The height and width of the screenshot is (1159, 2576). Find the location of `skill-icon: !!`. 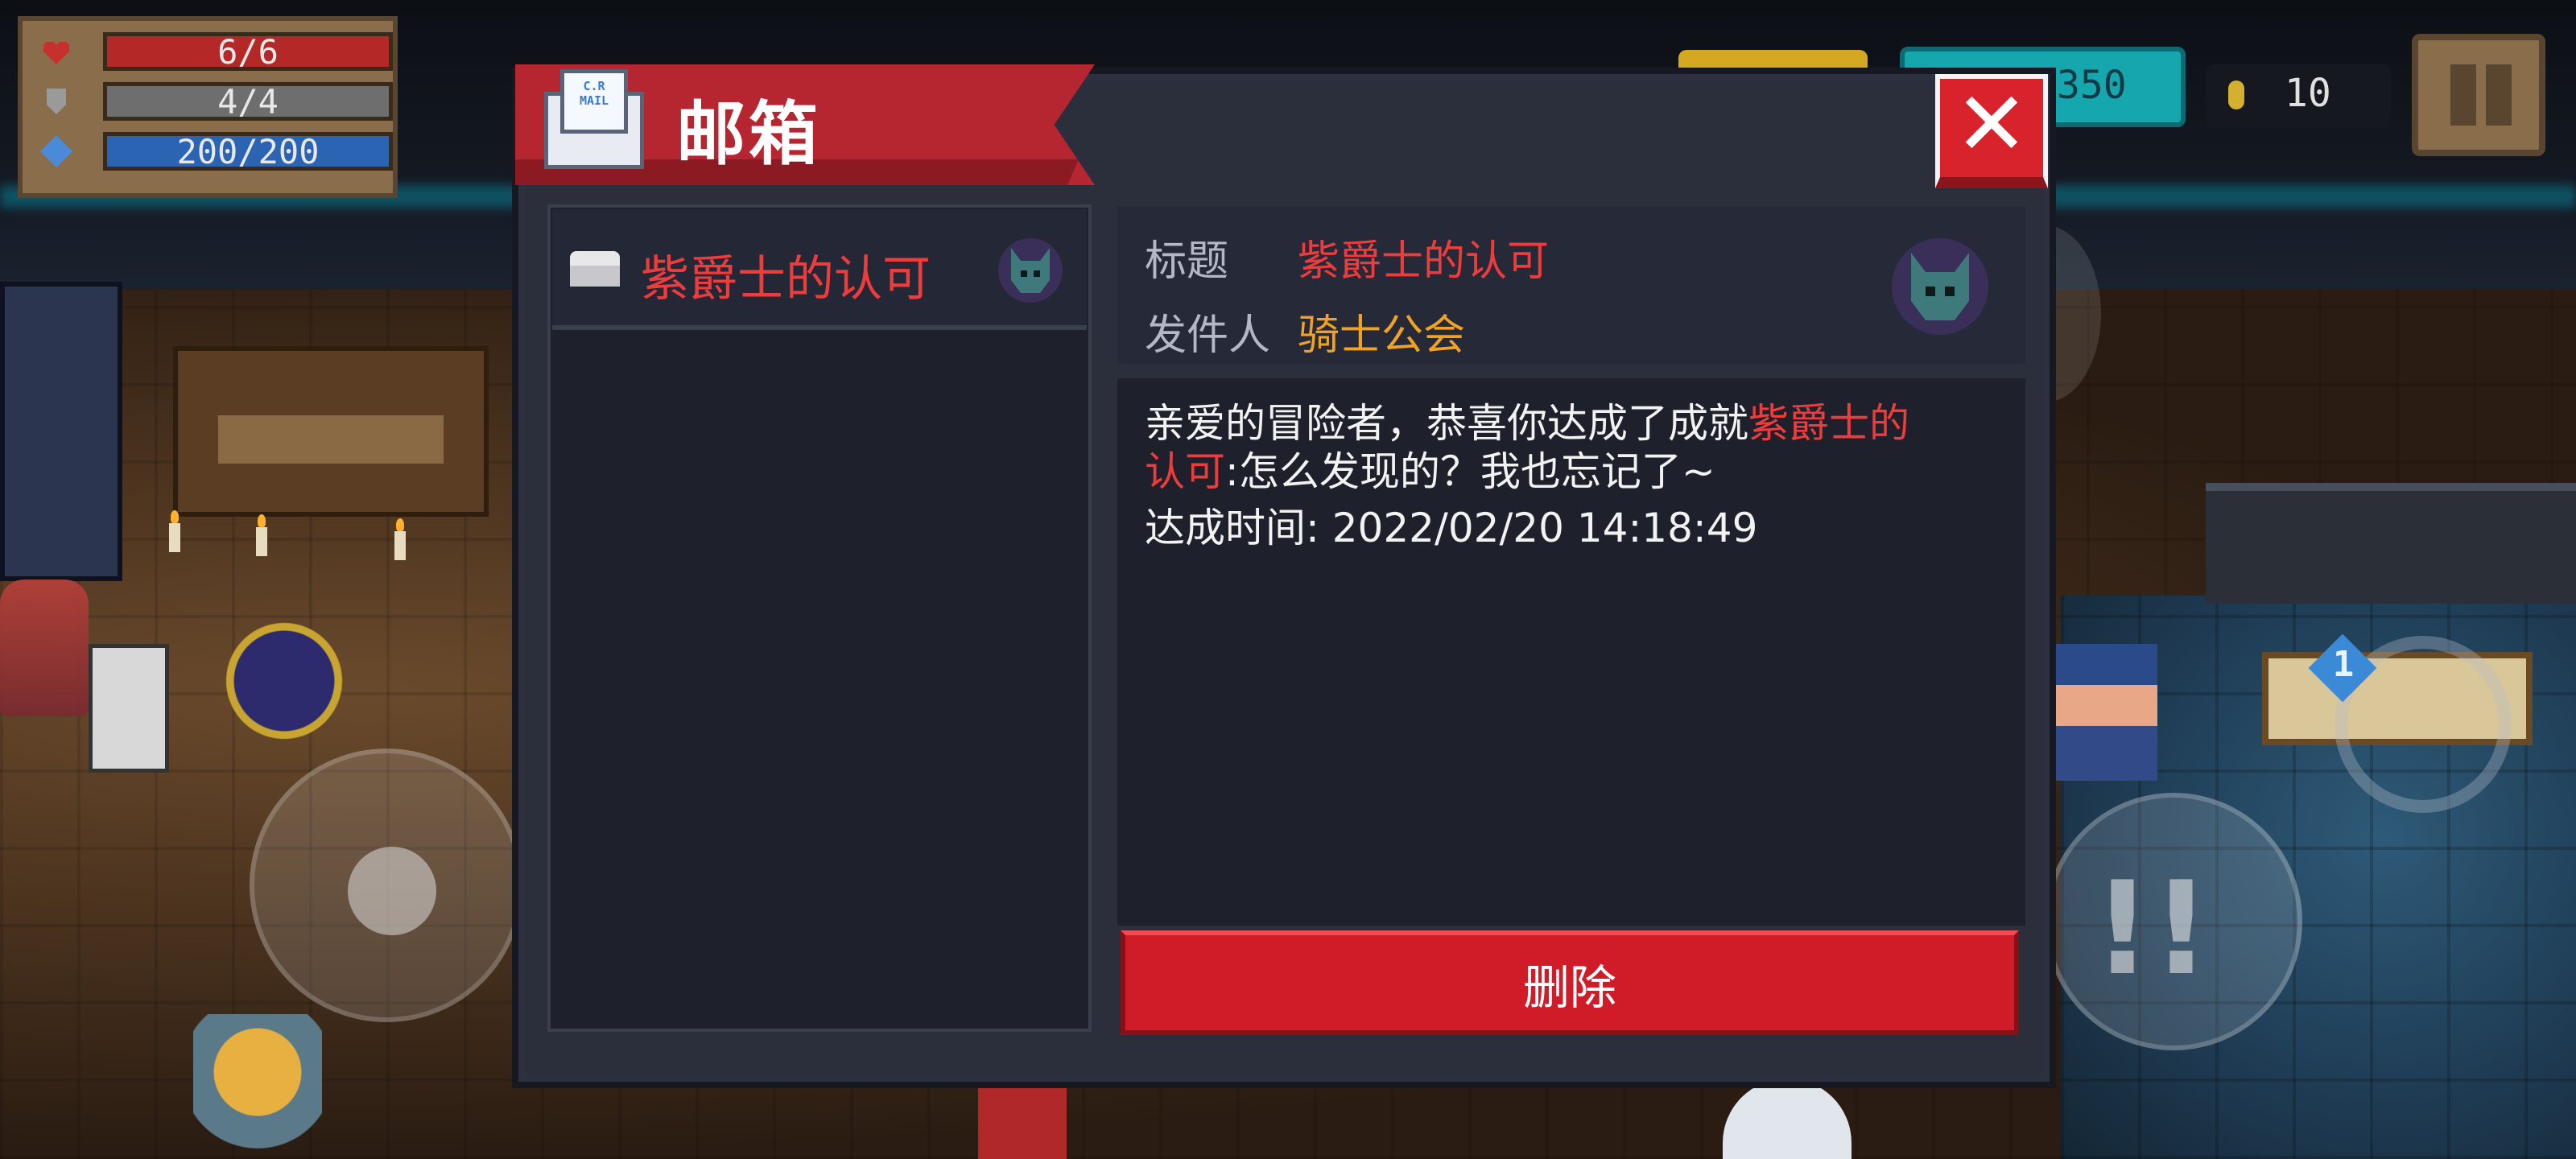

skill-icon: !! is located at coordinates (2152, 928).